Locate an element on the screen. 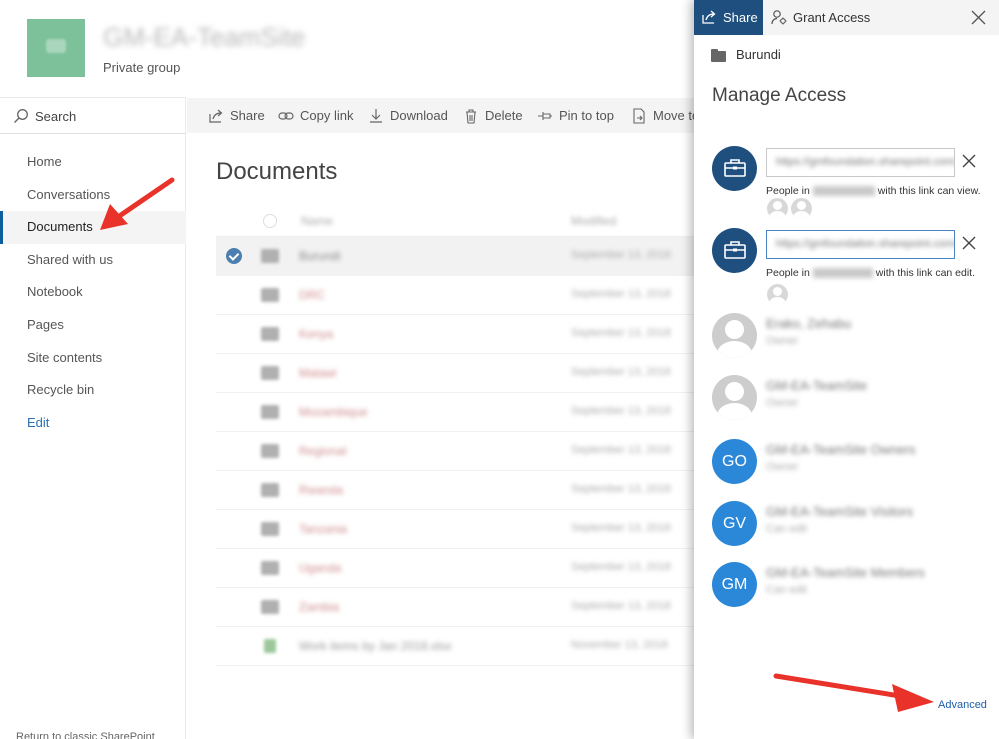  column-header-modified: Modified is located at coordinates (593, 221).